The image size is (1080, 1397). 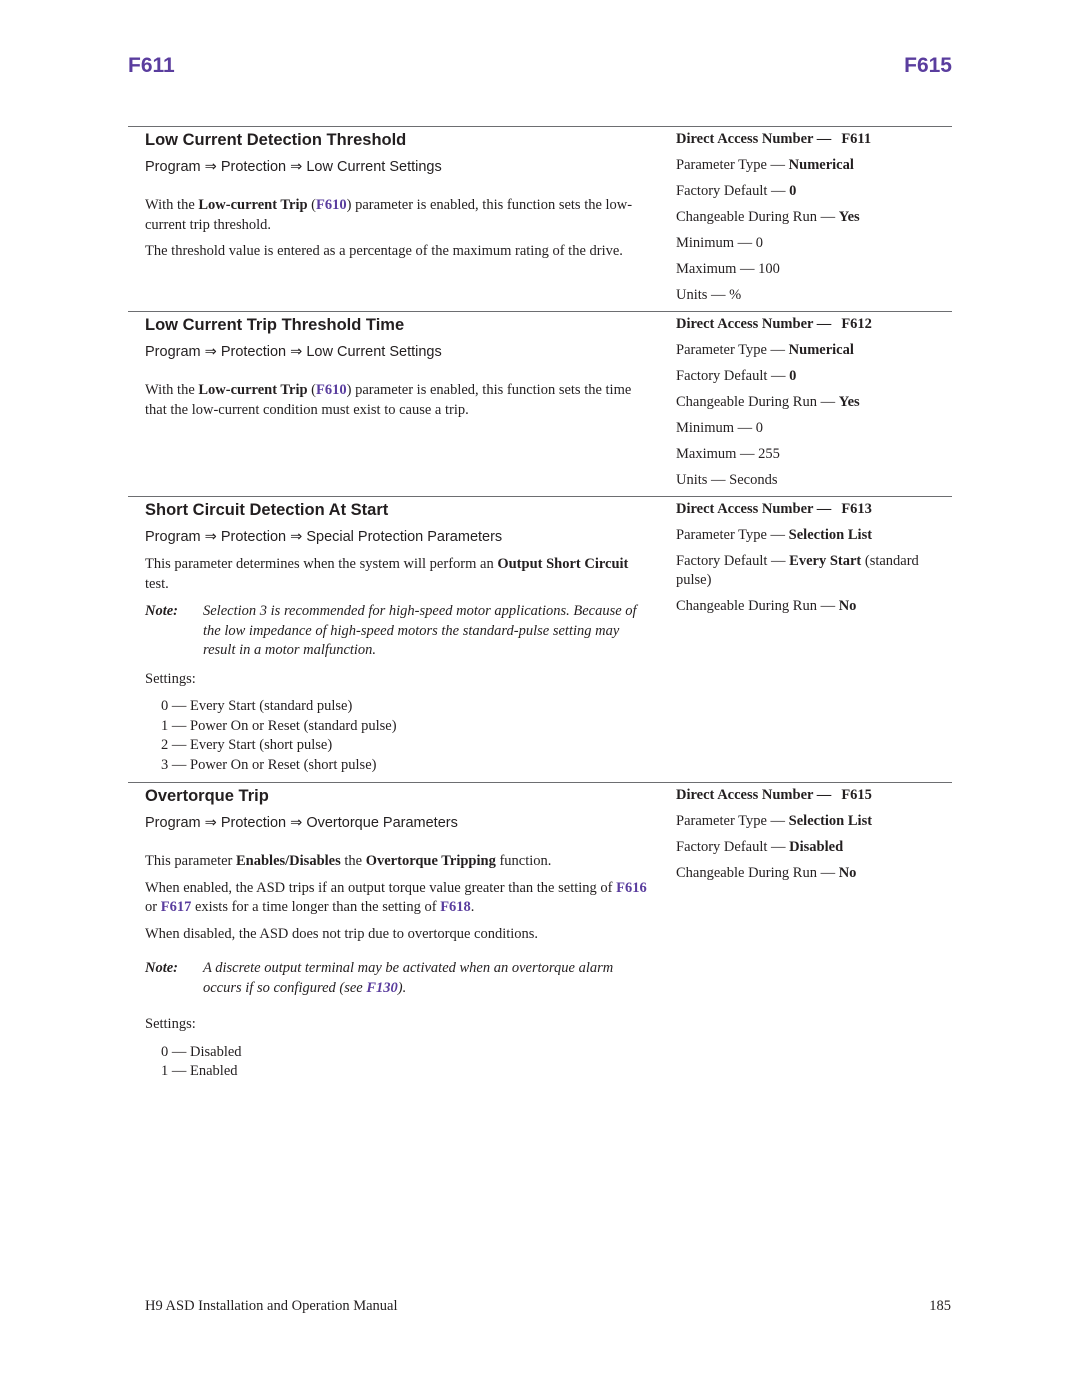 What do you see at coordinates (207, 796) in the screenshot?
I see `section-title: Overtorque Trip` at bounding box center [207, 796].